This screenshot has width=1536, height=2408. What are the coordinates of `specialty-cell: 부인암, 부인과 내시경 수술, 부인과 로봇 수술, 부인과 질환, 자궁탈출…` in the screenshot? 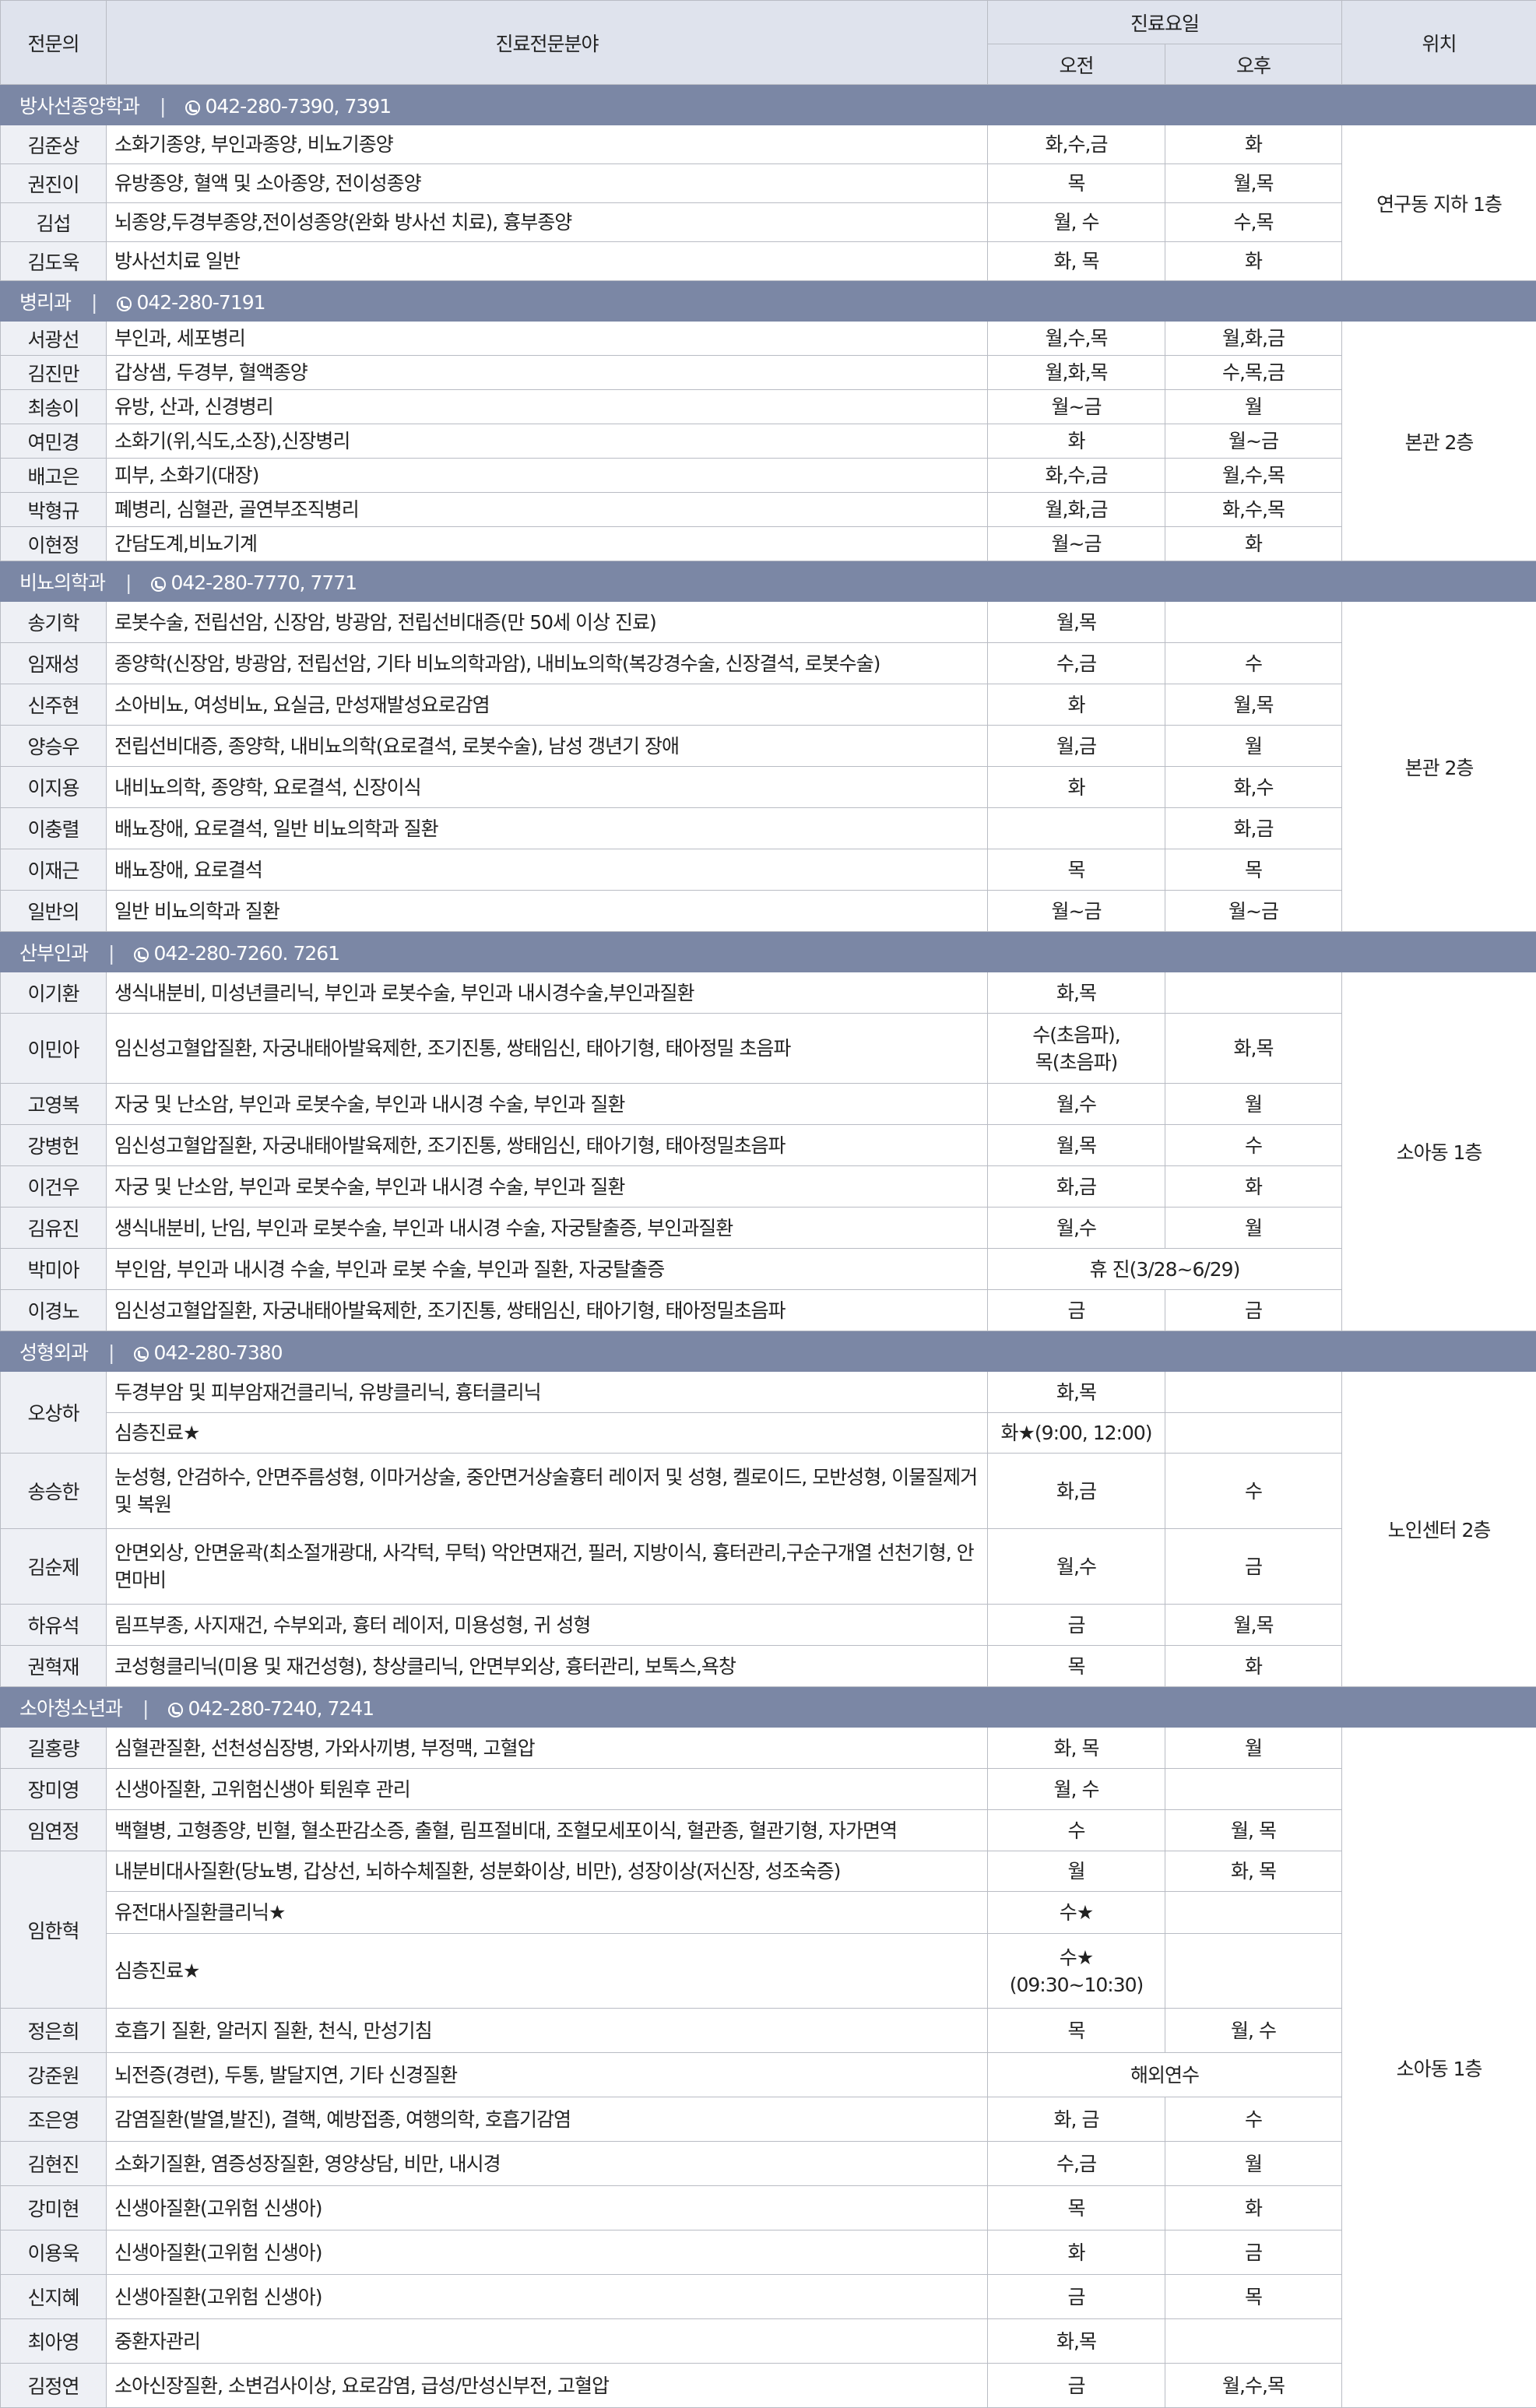 It's located at (547, 1269).